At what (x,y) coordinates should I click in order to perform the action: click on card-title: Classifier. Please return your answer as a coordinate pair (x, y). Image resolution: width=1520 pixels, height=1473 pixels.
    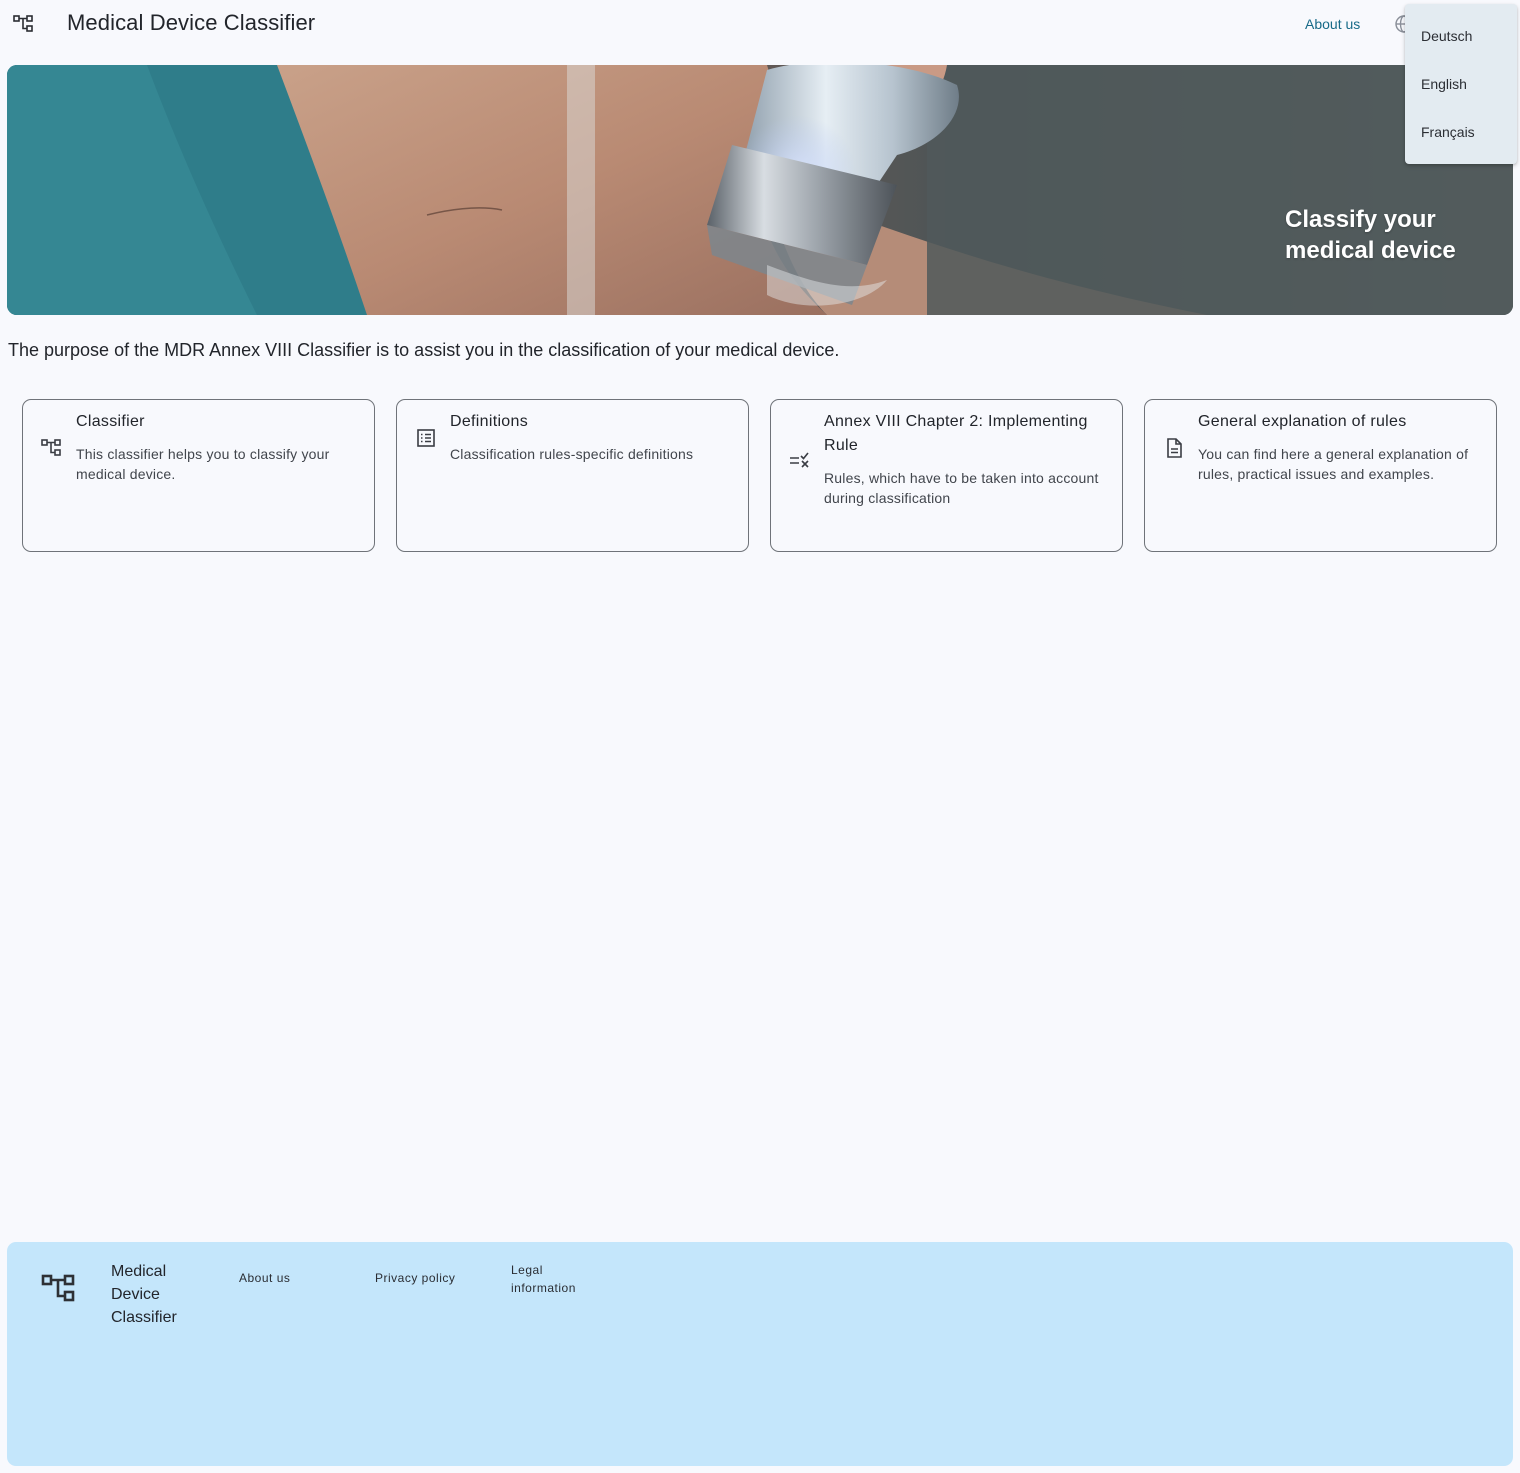
    Looking at the image, I should click on (110, 421).